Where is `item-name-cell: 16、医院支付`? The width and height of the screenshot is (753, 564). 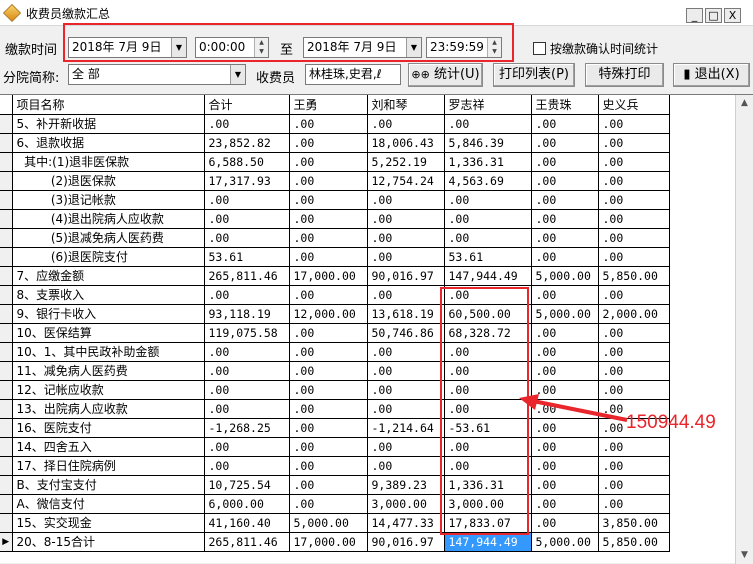 item-name-cell: 16、医院支付 is located at coordinates (108, 428).